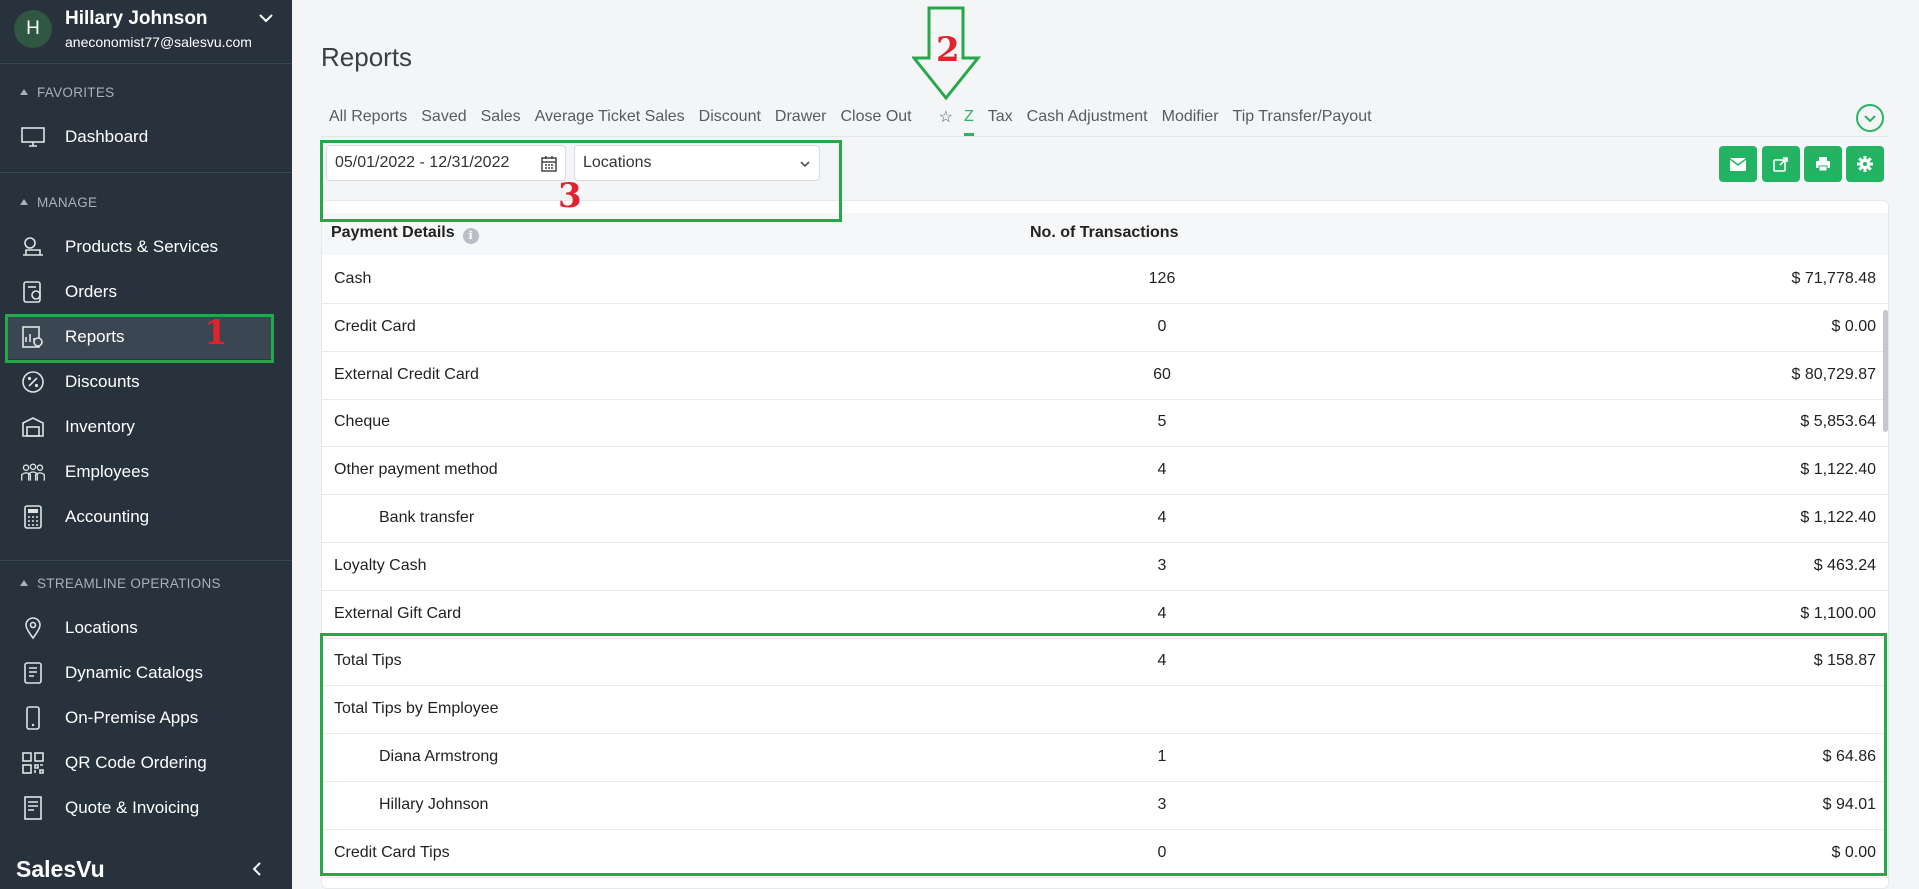  I want to click on annotation-number-1: 1, so click(216, 333).